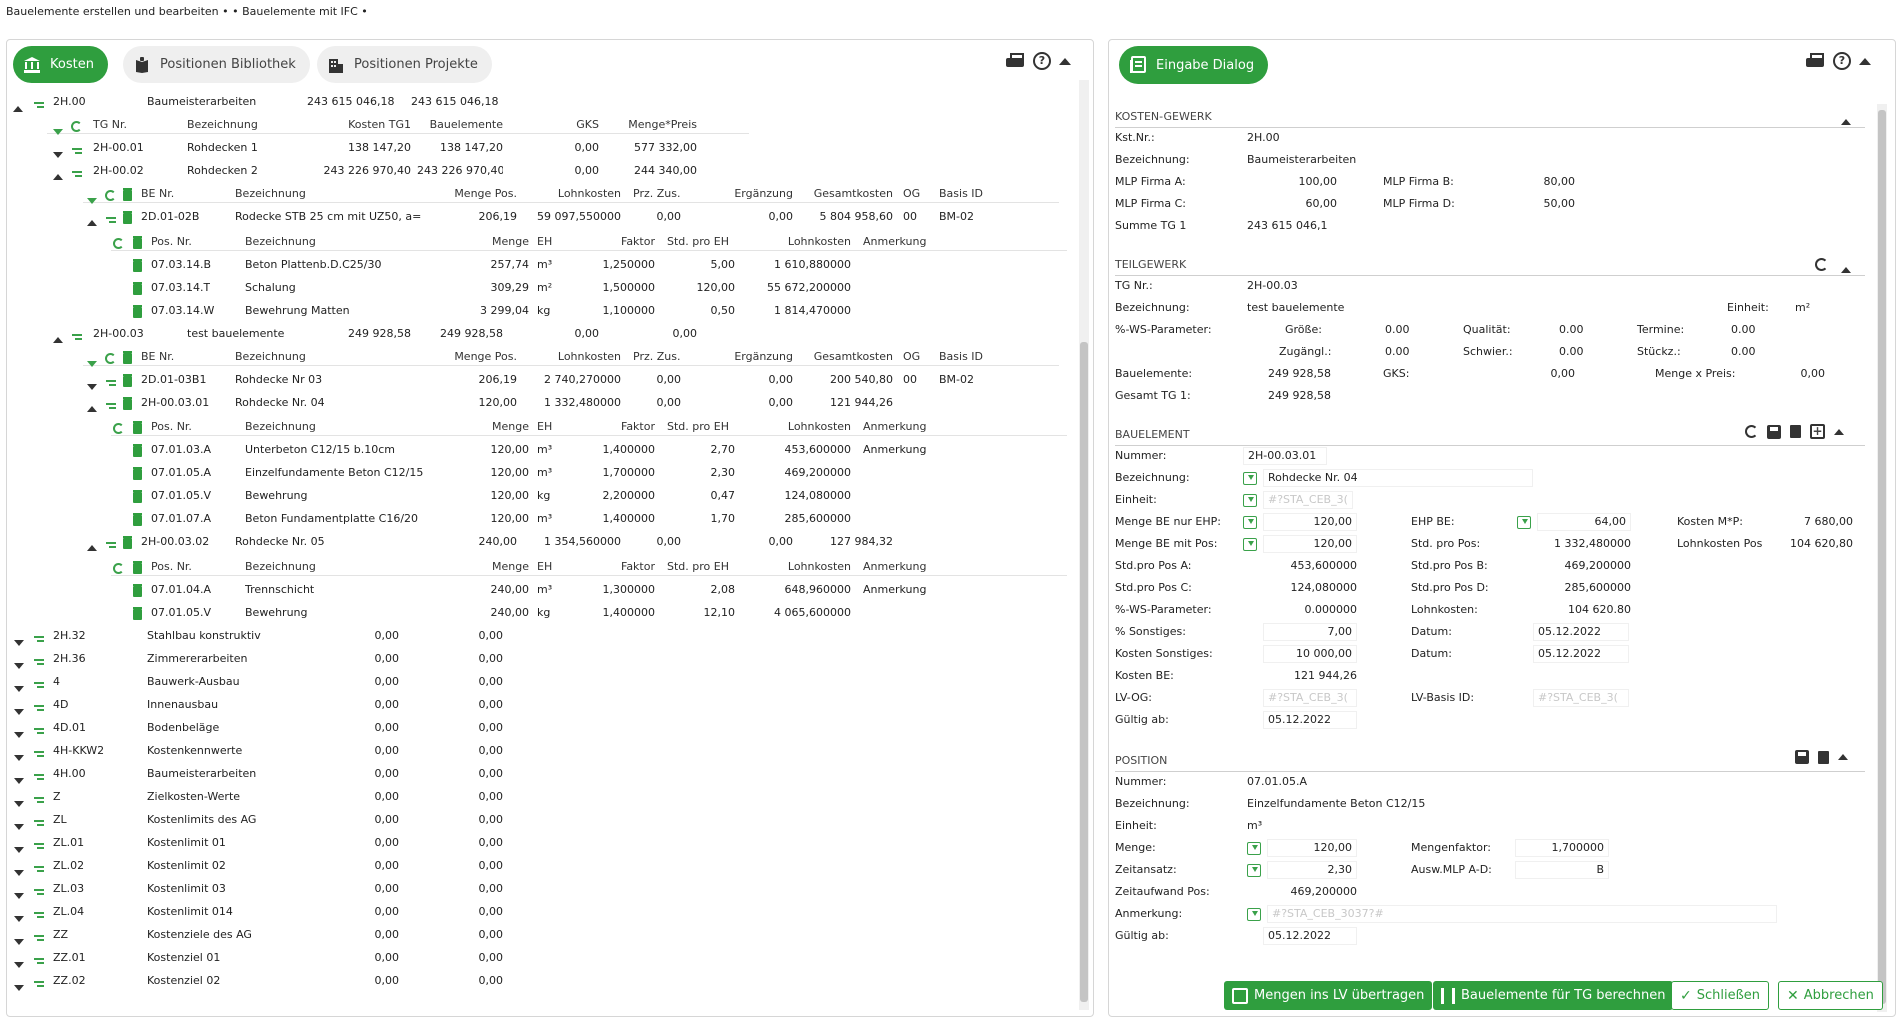 The image size is (1902, 1027). I want to click on tree-scrollbar, so click(1084, 545).